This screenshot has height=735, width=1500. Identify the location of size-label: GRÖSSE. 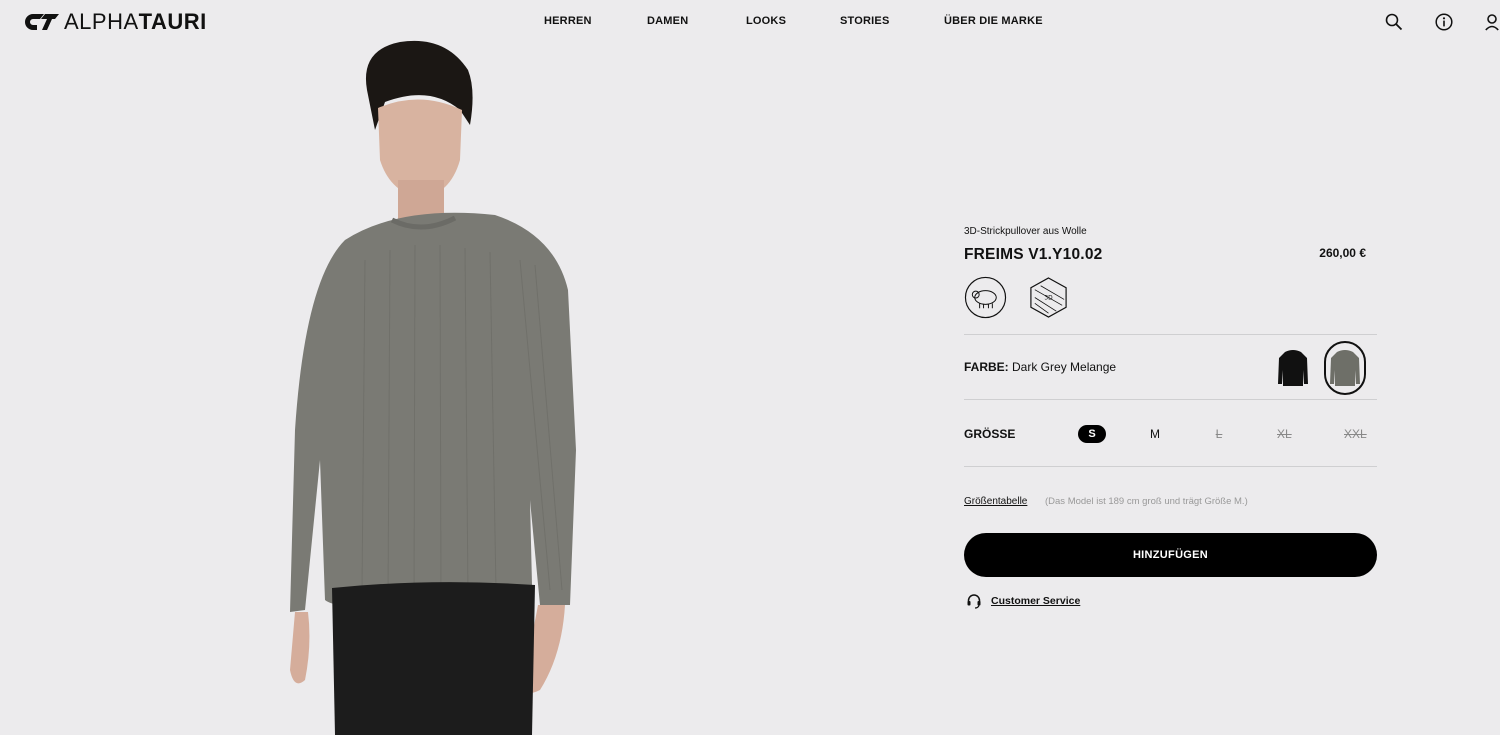
(990, 434).